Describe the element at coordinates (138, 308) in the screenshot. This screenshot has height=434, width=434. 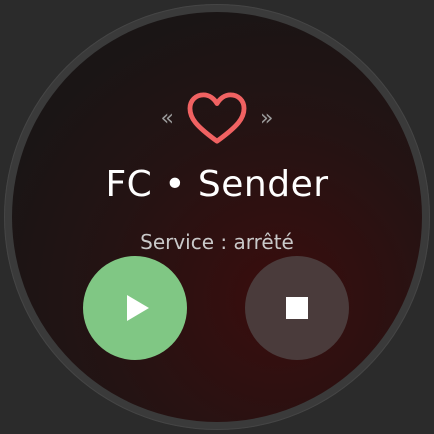
I see `play-icon` at that location.